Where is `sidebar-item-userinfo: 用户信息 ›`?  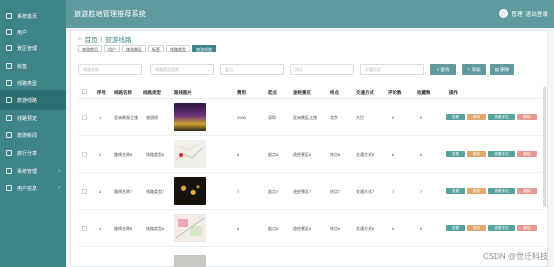 sidebar-item-userinfo: 用户信息 › is located at coordinates (33, 188).